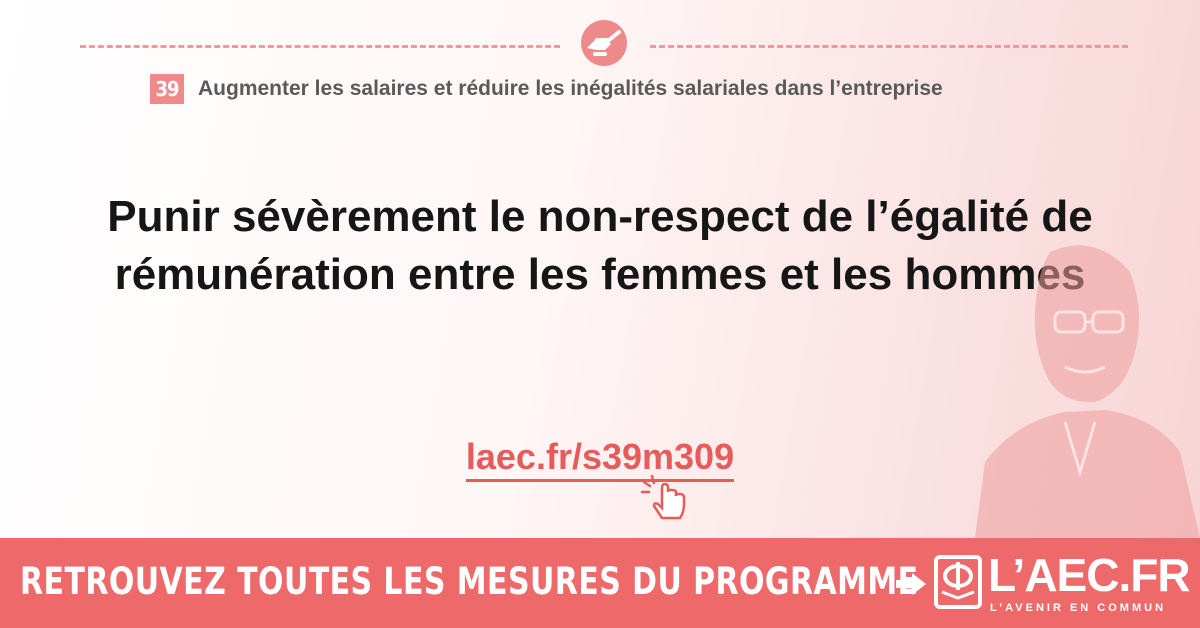 This screenshot has height=628, width=1200. Describe the element at coordinates (1078, 608) in the screenshot. I see `brand-tagline: L’AVENIR EN COMMUN` at that location.